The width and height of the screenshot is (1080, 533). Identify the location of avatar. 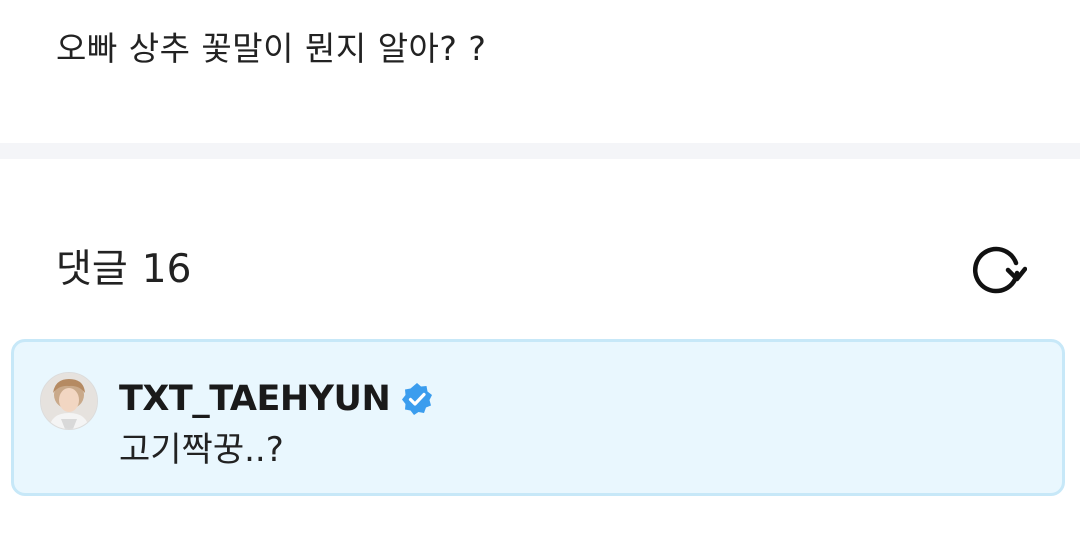
(69, 401).